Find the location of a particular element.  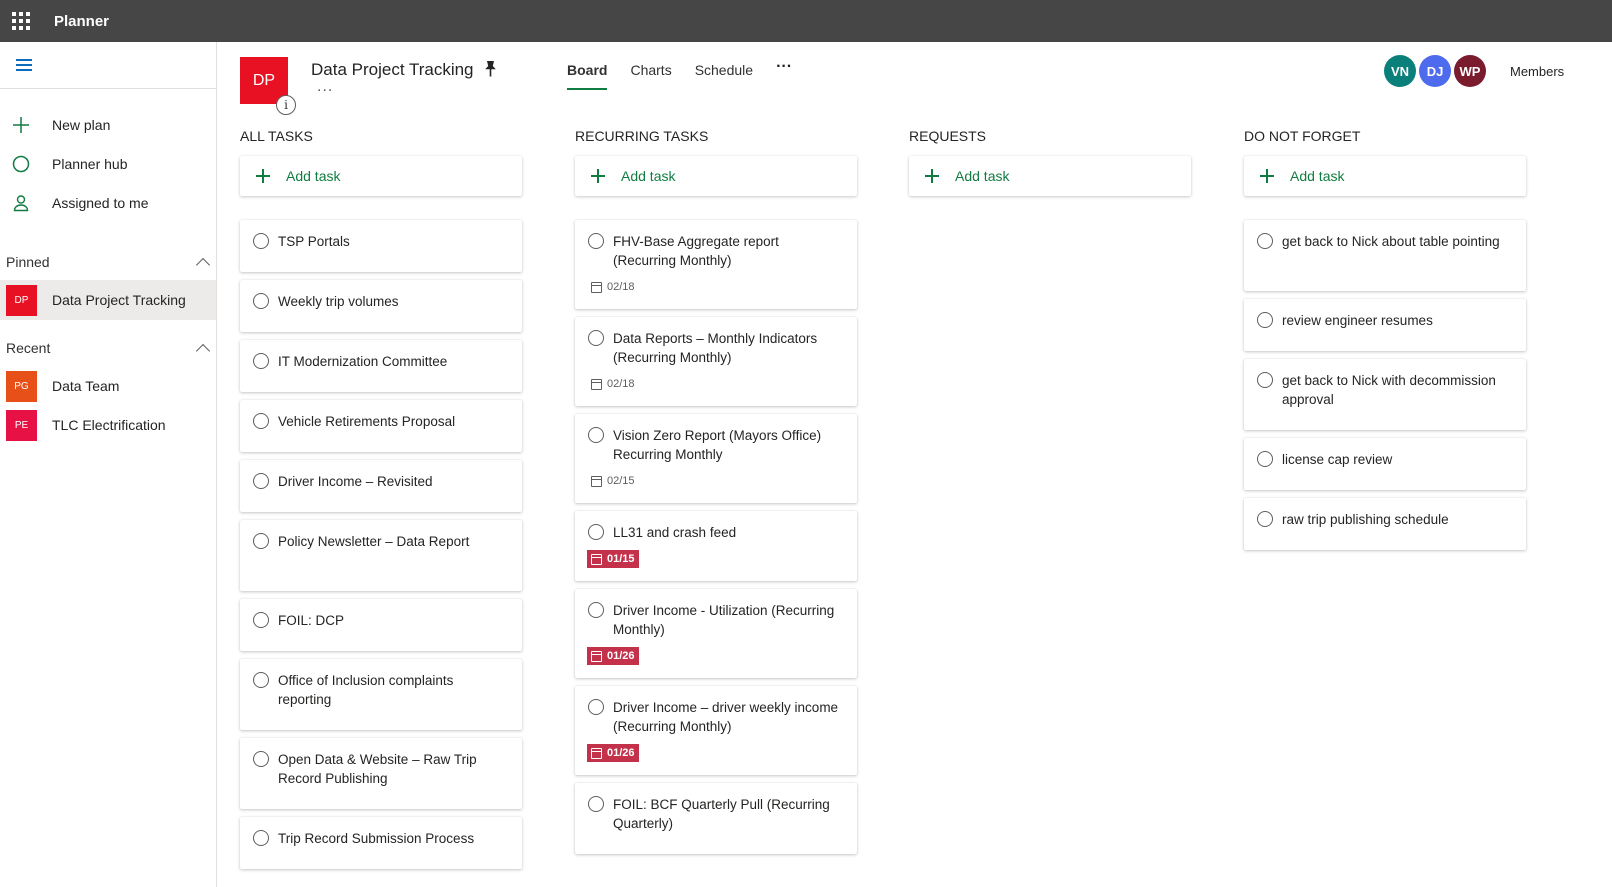

bucket-title: REQUESTS is located at coordinates (1050, 137).